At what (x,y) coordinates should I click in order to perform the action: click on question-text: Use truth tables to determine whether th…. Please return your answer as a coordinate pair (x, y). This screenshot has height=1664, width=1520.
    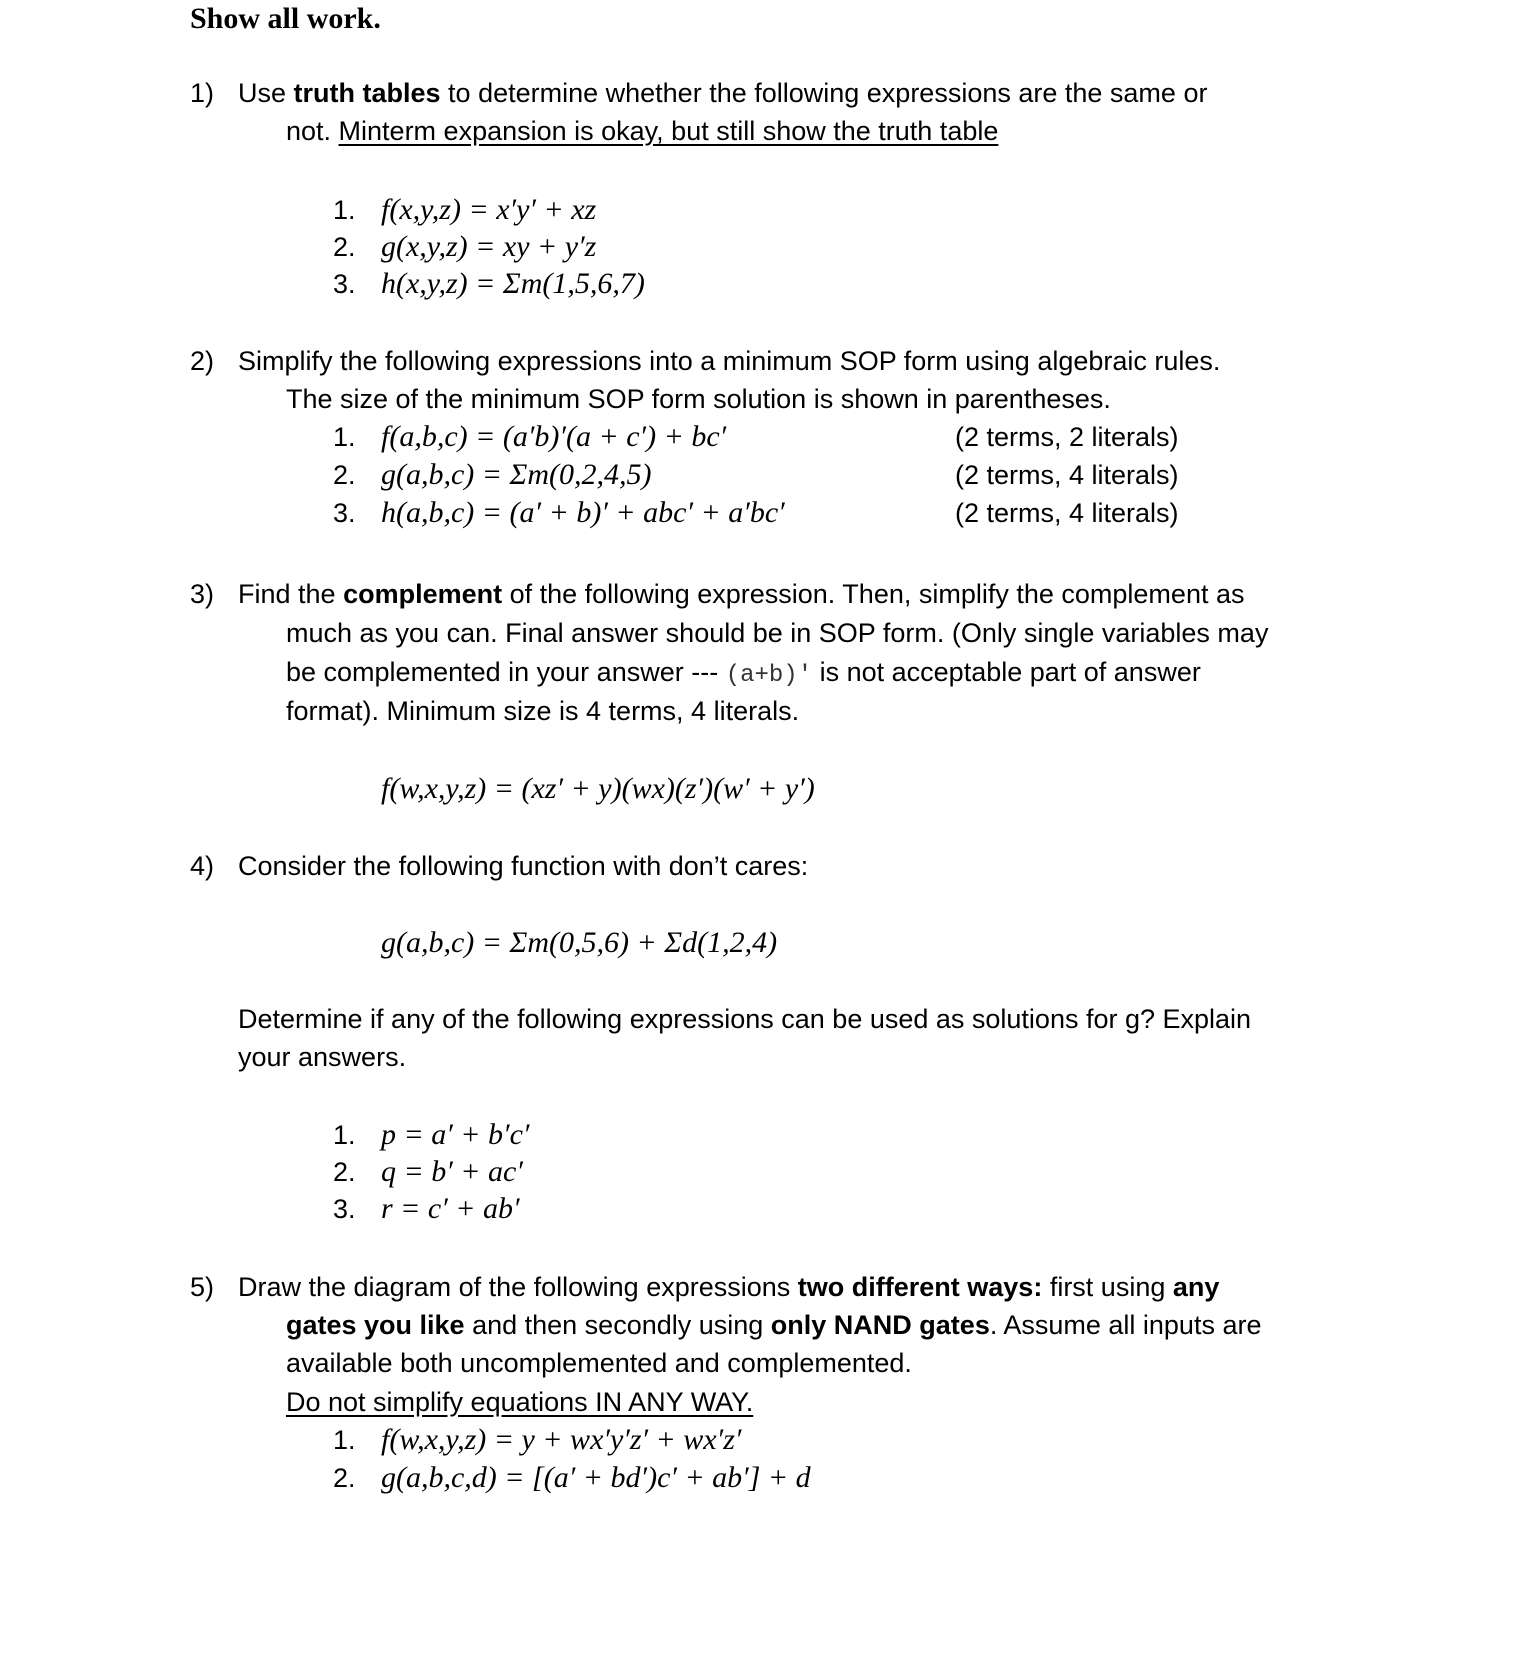
    Looking at the image, I should click on (723, 93).